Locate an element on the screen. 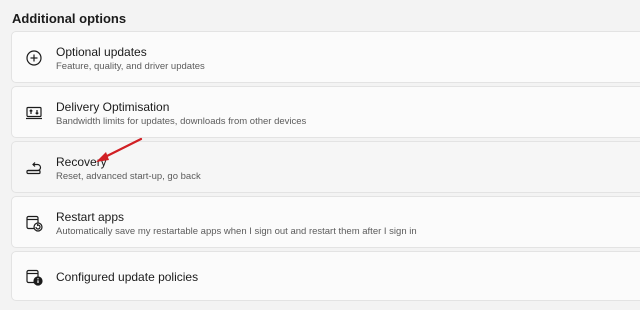  recovery-title: Recovery is located at coordinates (81, 162).